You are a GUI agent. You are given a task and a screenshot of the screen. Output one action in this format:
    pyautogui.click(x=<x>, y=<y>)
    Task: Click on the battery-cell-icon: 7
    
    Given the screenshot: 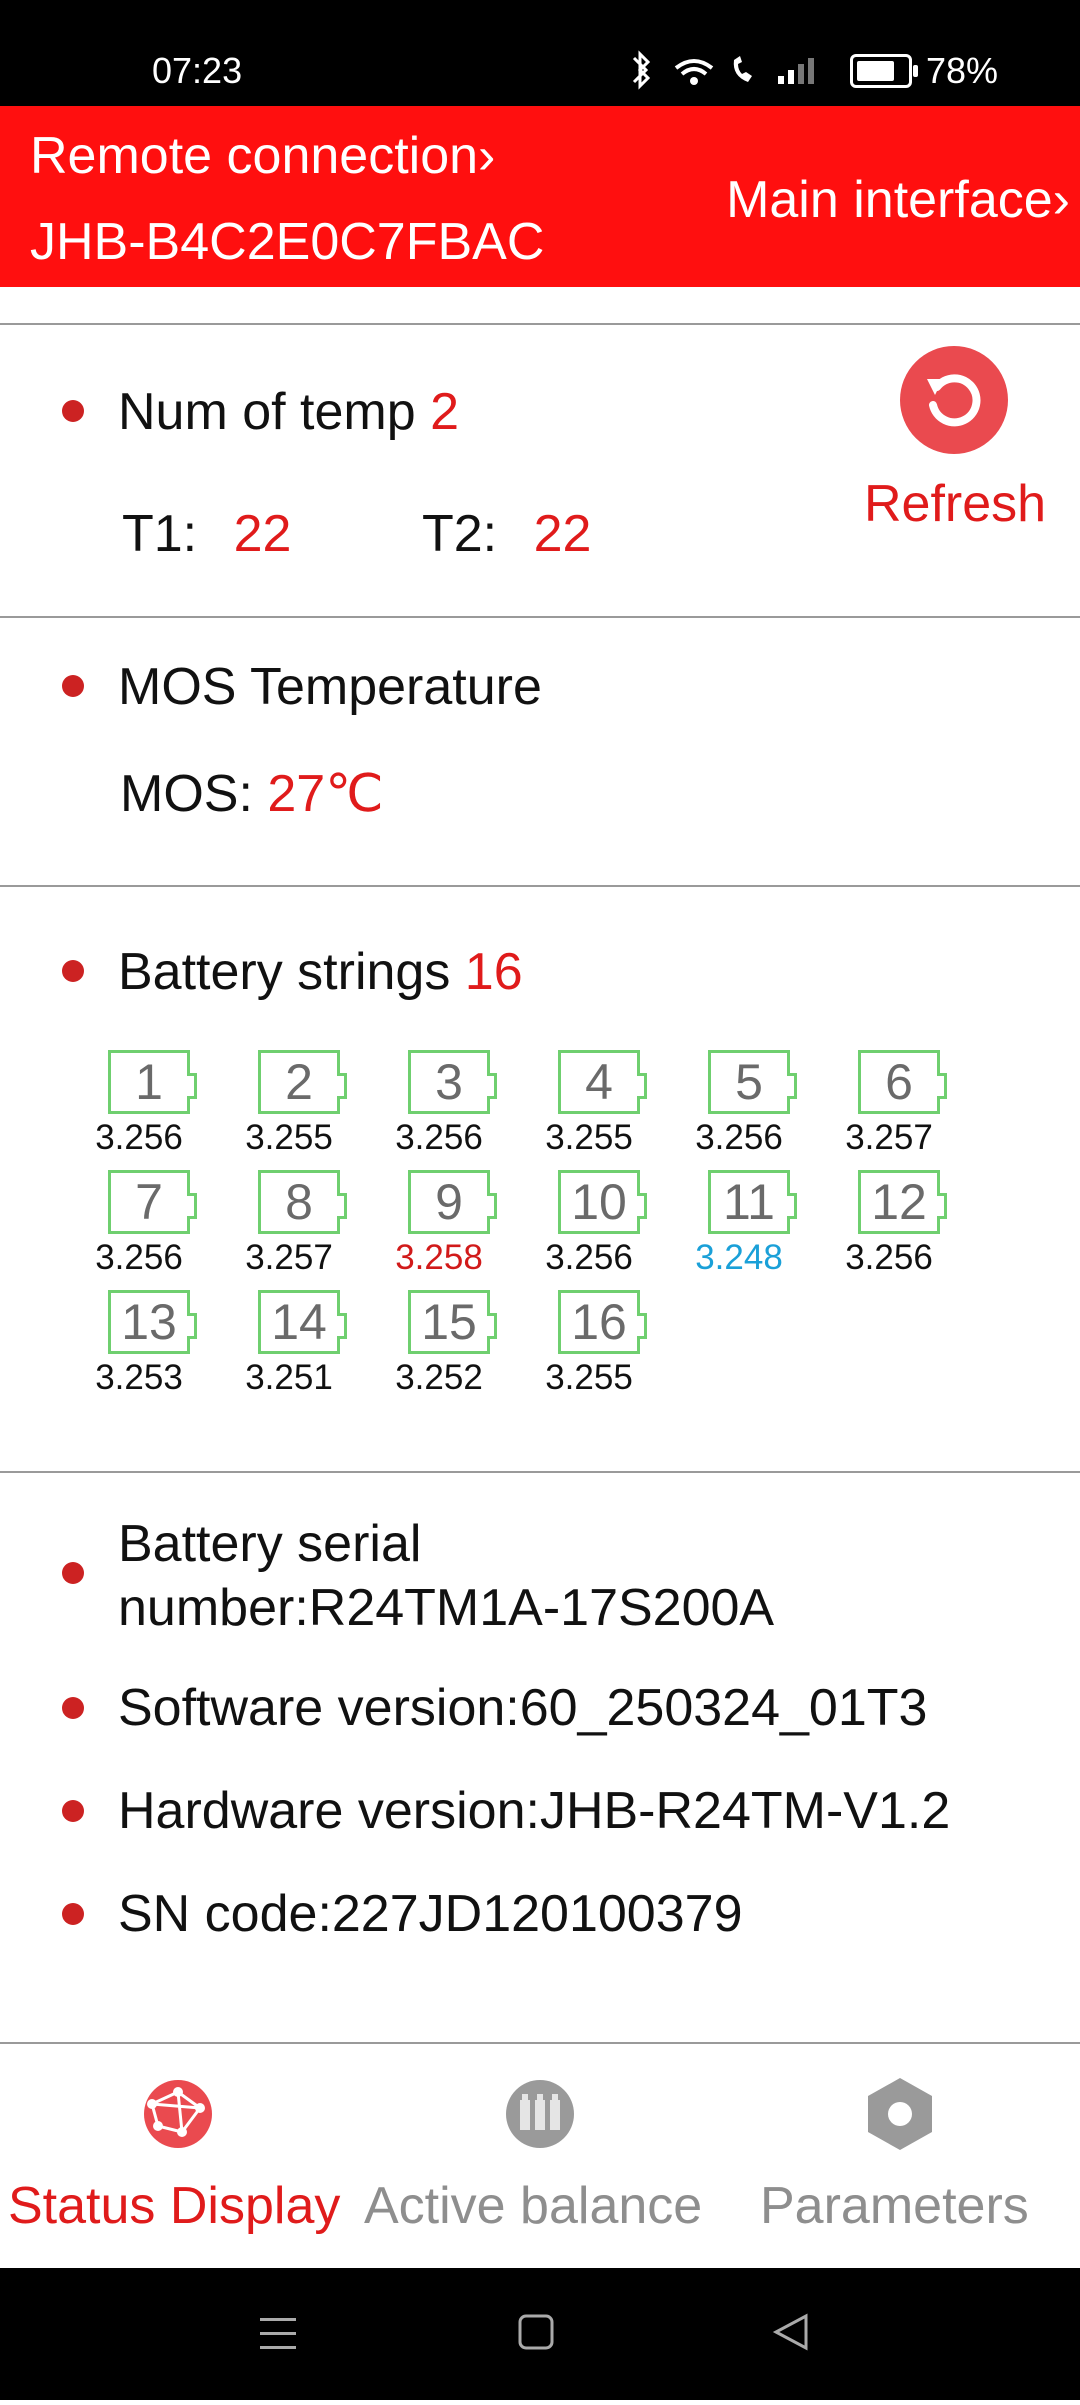 What is the action you would take?
    pyautogui.click(x=152, y=1202)
    